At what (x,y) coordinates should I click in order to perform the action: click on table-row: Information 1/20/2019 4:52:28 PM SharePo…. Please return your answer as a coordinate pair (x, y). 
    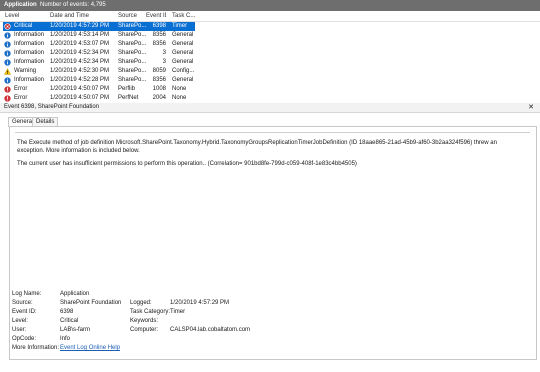
    Looking at the image, I should click on (270, 80).